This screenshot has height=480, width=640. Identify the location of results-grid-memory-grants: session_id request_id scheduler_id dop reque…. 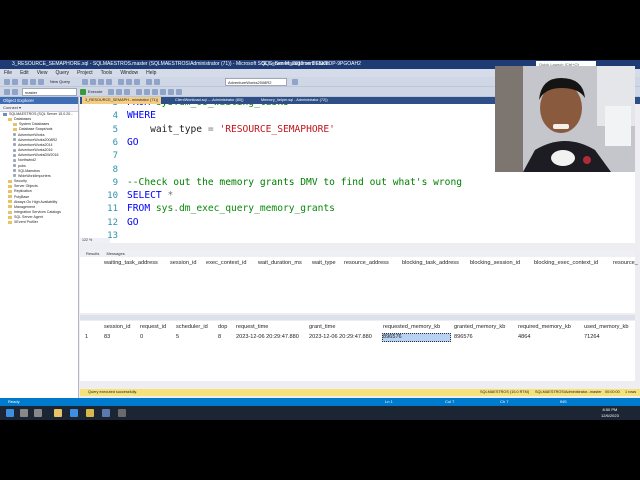
(357, 351).